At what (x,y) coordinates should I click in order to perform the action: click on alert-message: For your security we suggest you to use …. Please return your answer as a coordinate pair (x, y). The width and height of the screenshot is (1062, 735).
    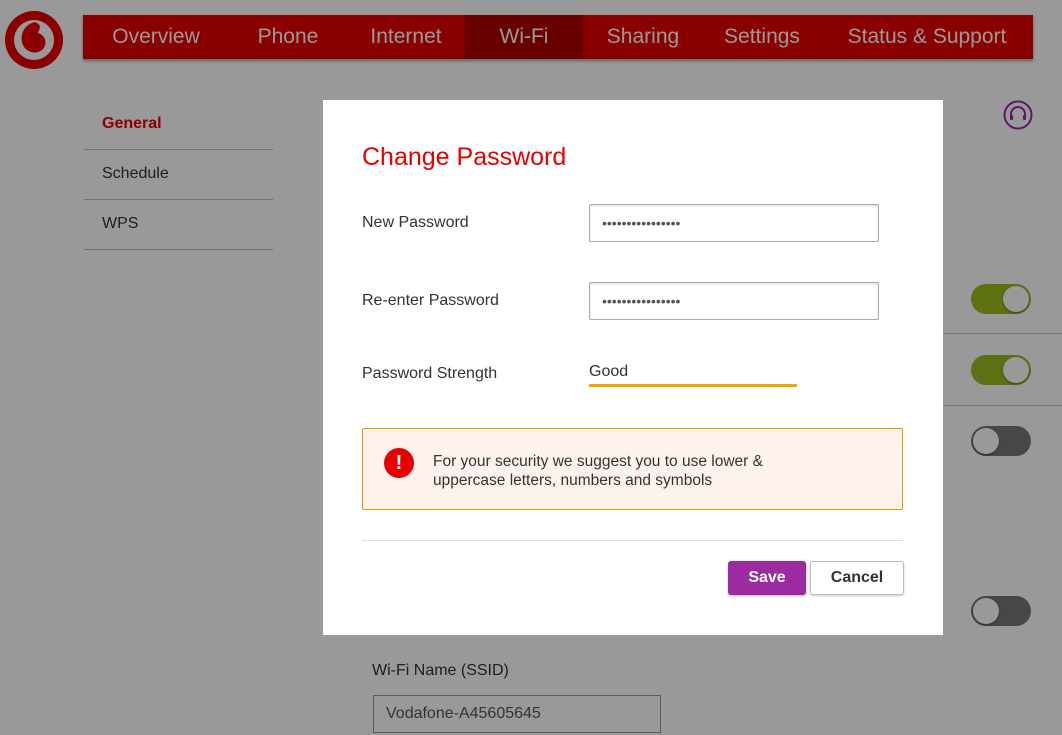
    Looking at the image, I should click on (598, 471).